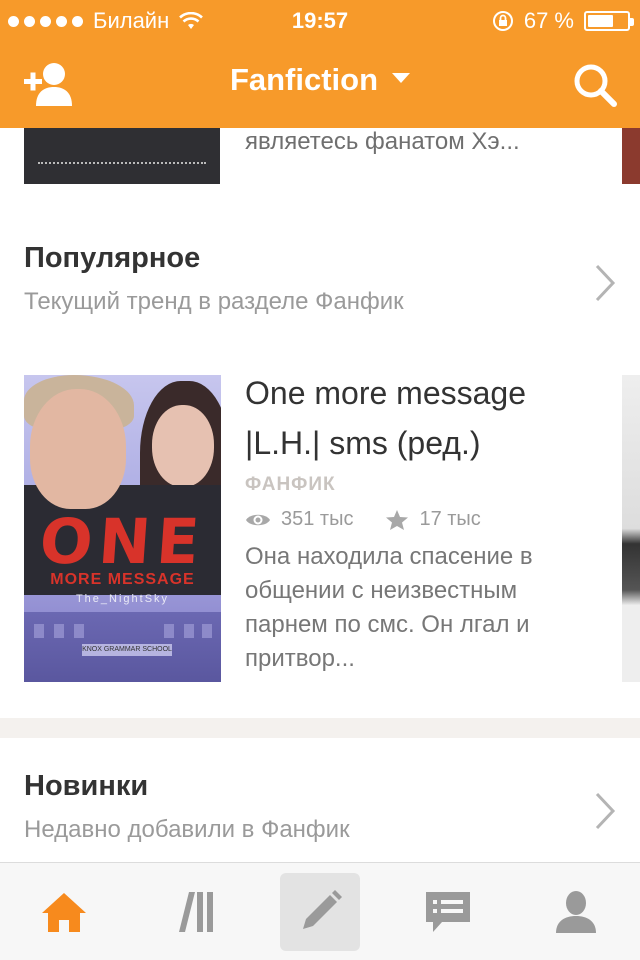 This screenshot has height=960, width=640. What do you see at coordinates (187, 829) in the screenshot?
I see `section-subtitle: Недавно добавили в Фанфик` at bounding box center [187, 829].